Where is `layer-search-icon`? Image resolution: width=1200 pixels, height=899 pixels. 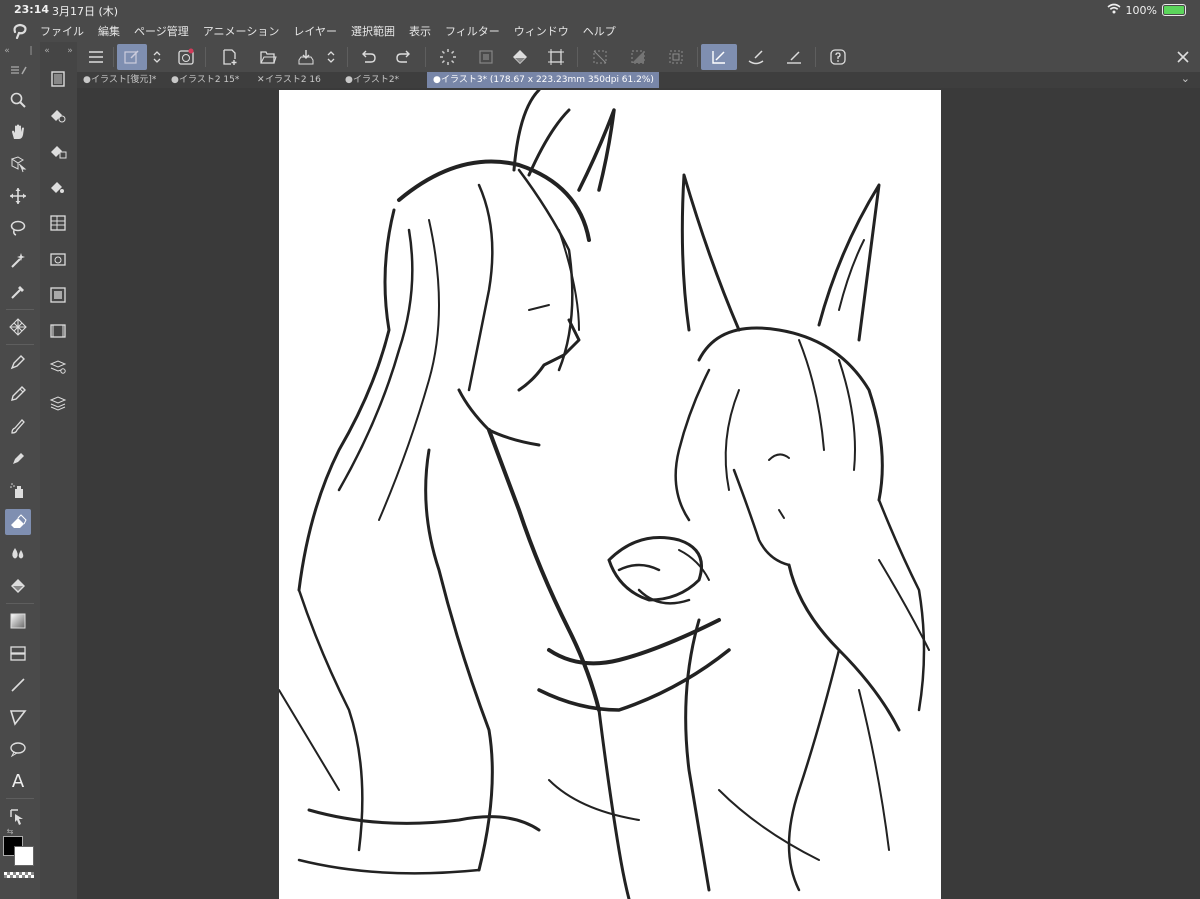 layer-search-icon is located at coordinates (58, 367).